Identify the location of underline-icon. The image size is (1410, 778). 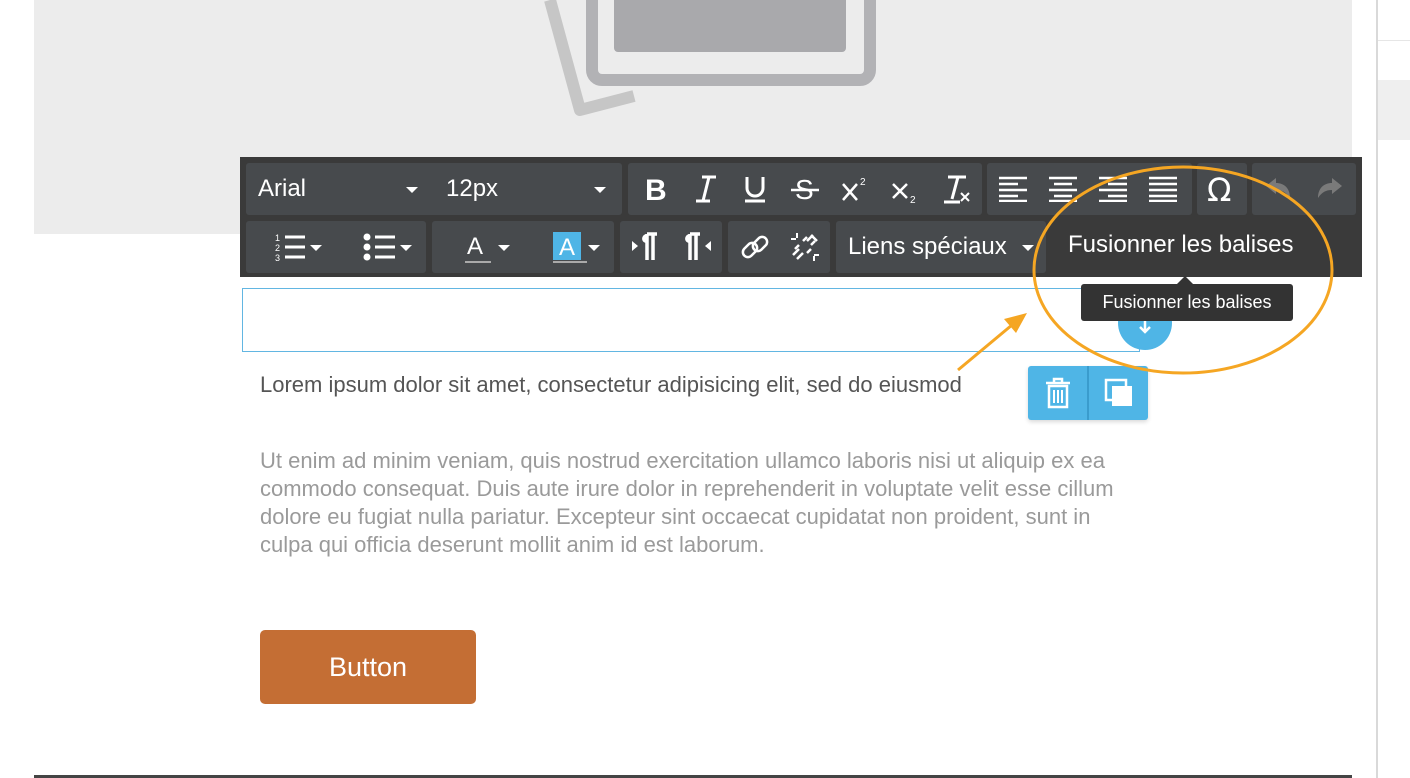
(755, 190).